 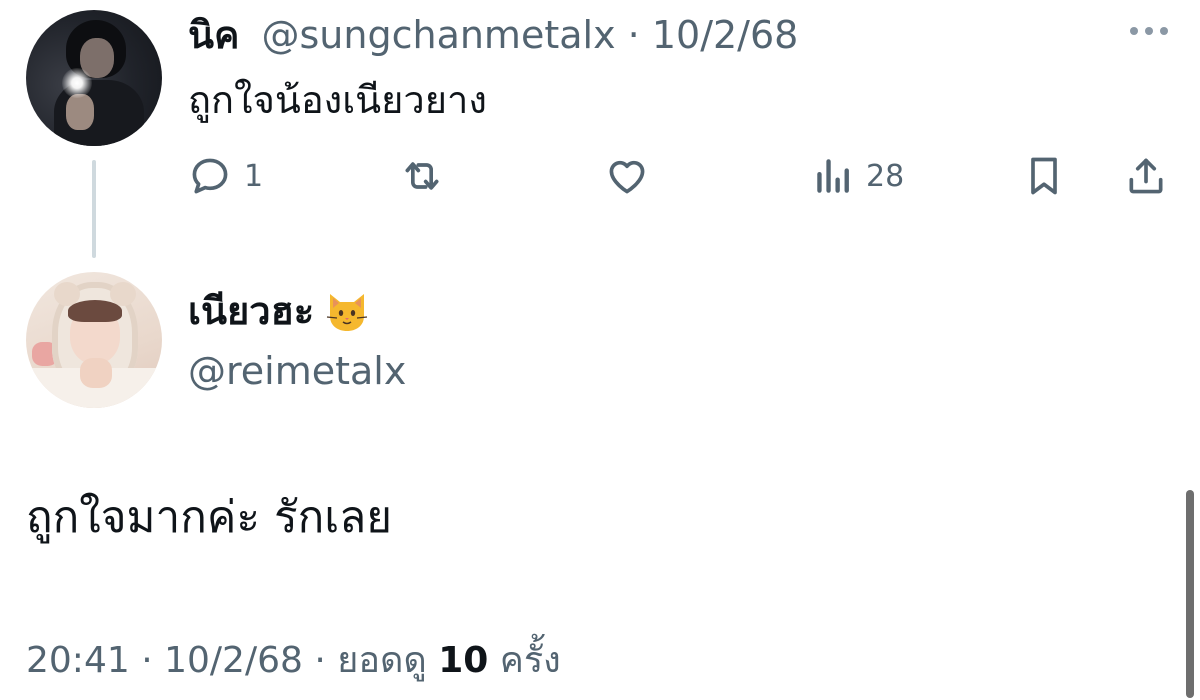 What do you see at coordinates (347, 312) in the screenshot?
I see `cat-face-emoji-icon` at bounding box center [347, 312].